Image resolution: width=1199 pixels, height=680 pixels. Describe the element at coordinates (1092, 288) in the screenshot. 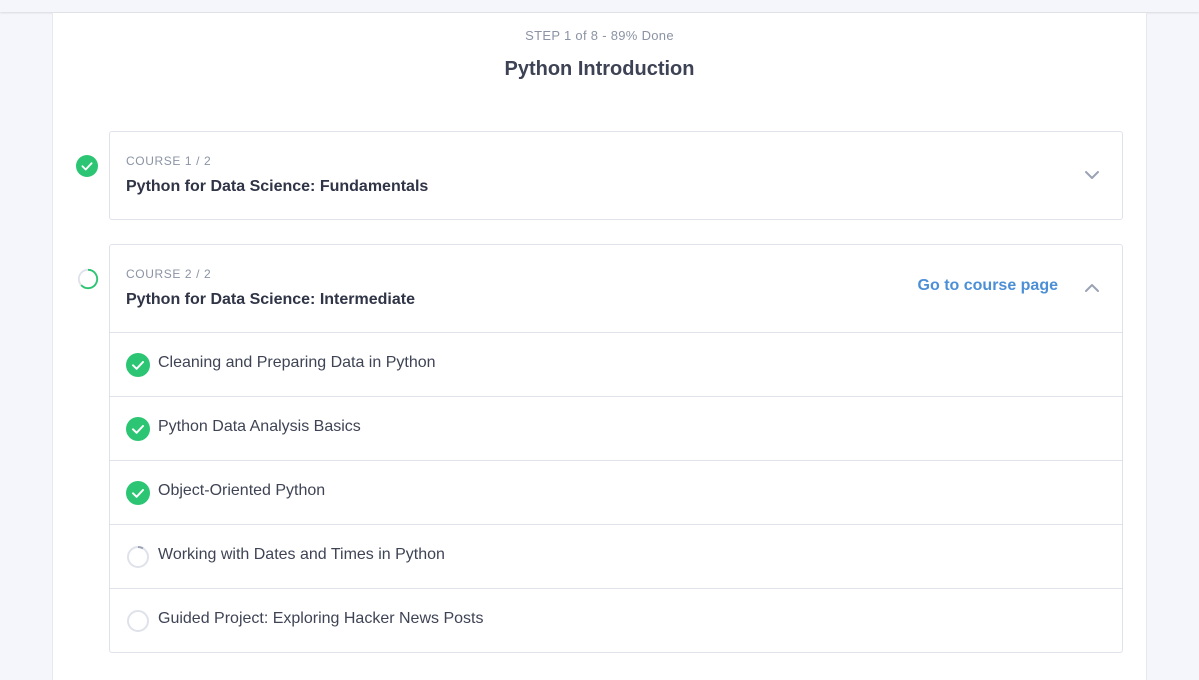

I see `chevron-up-icon` at that location.